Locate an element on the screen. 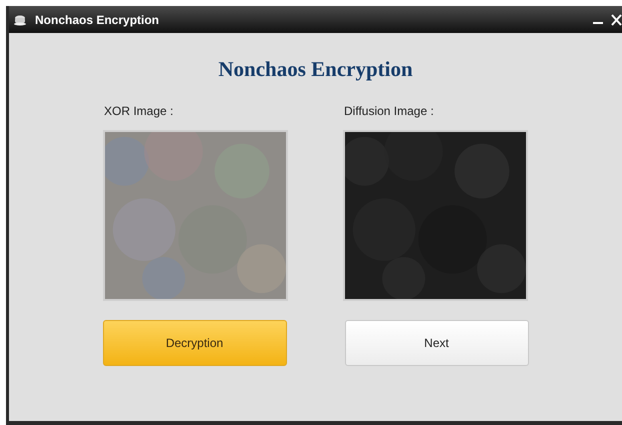 The image size is (622, 425). image-label: XOR Image : is located at coordinates (139, 111).